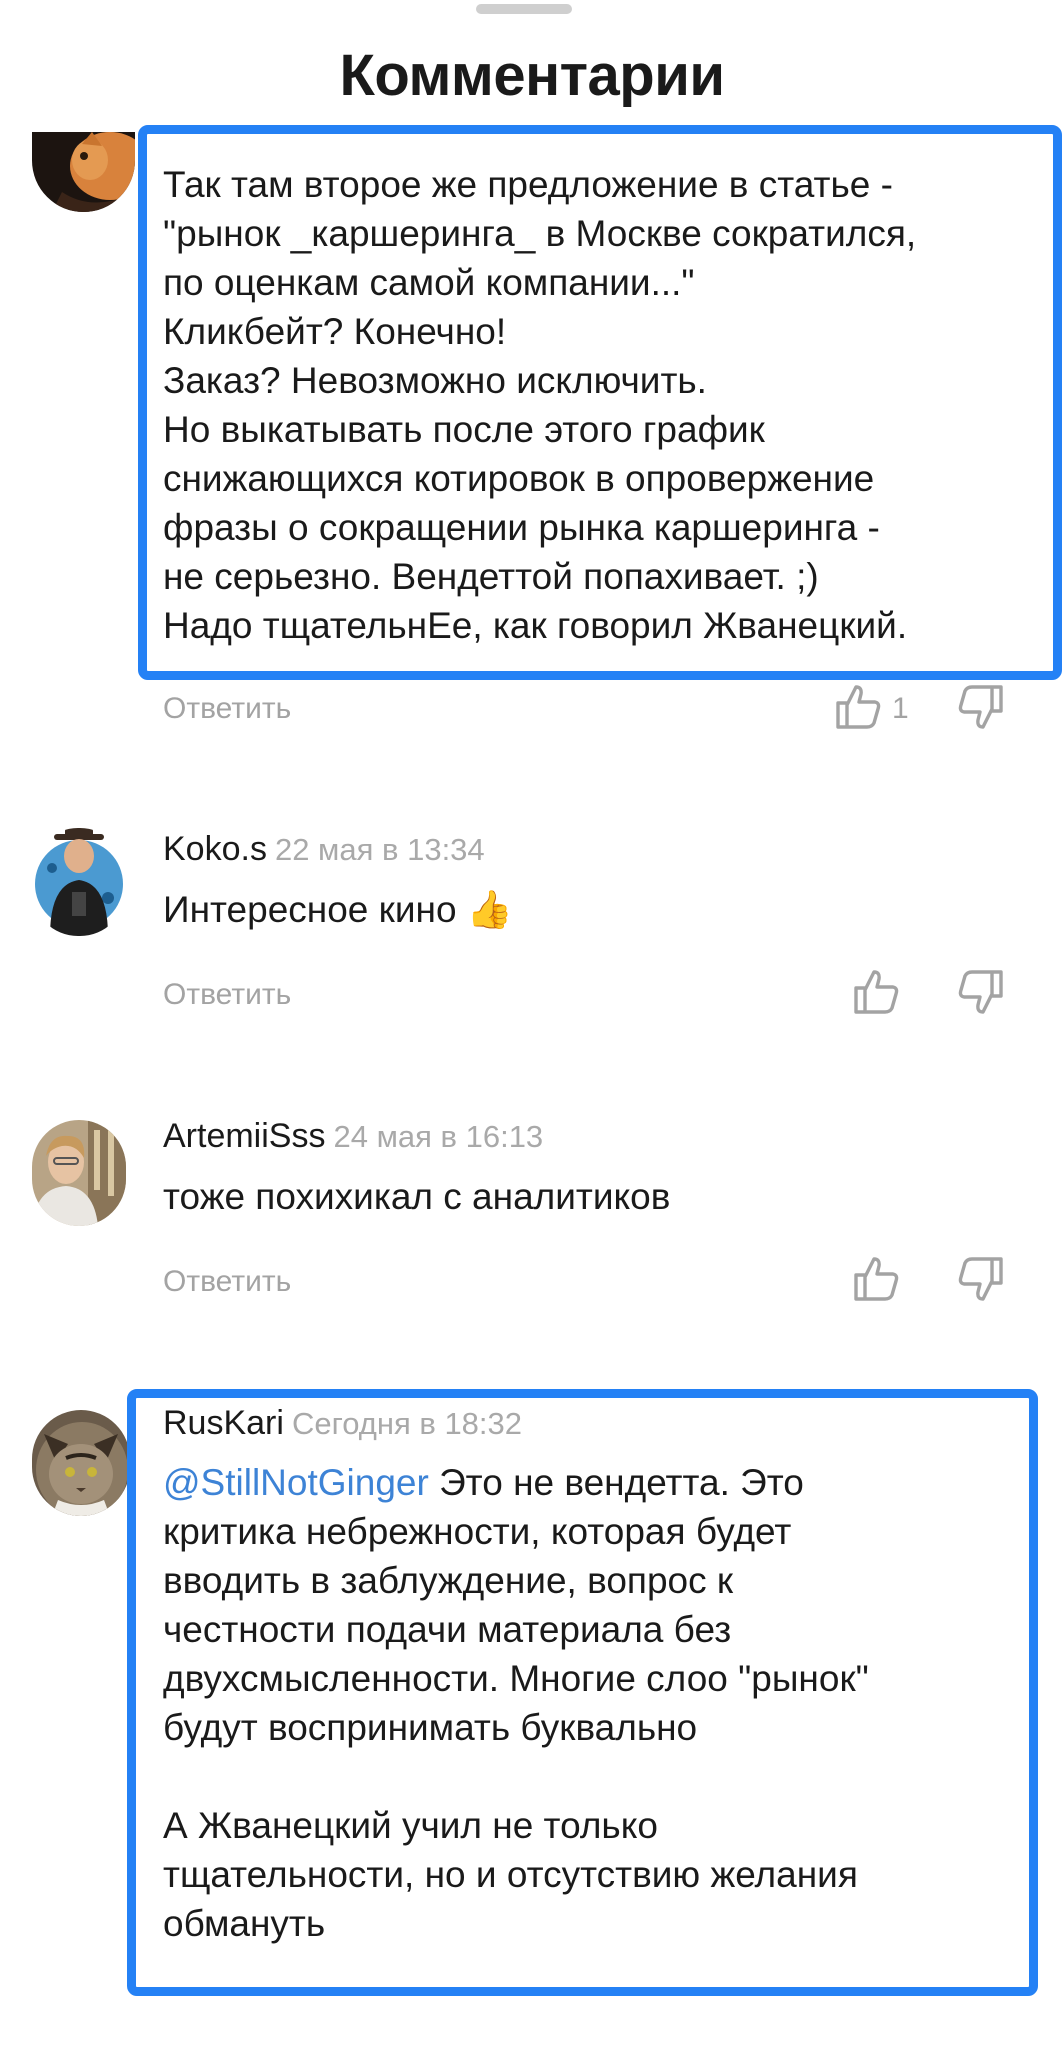 Image resolution: width=1064 pixels, height=2060 pixels. What do you see at coordinates (438, 1136) in the screenshot?
I see `comment-date: 24 мая в 16:13` at bounding box center [438, 1136].